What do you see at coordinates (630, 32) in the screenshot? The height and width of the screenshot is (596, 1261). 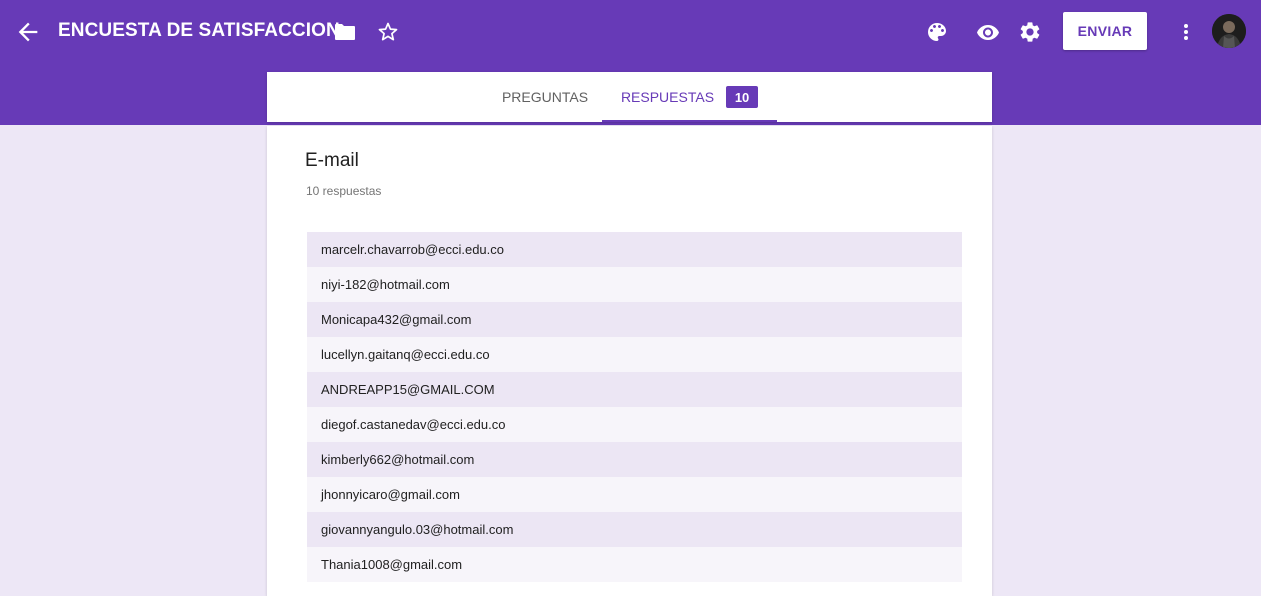 I see `header-toolbar: ENCUESTA DE SATISFACCION ENVIAR` at bounding box center [630, 32].